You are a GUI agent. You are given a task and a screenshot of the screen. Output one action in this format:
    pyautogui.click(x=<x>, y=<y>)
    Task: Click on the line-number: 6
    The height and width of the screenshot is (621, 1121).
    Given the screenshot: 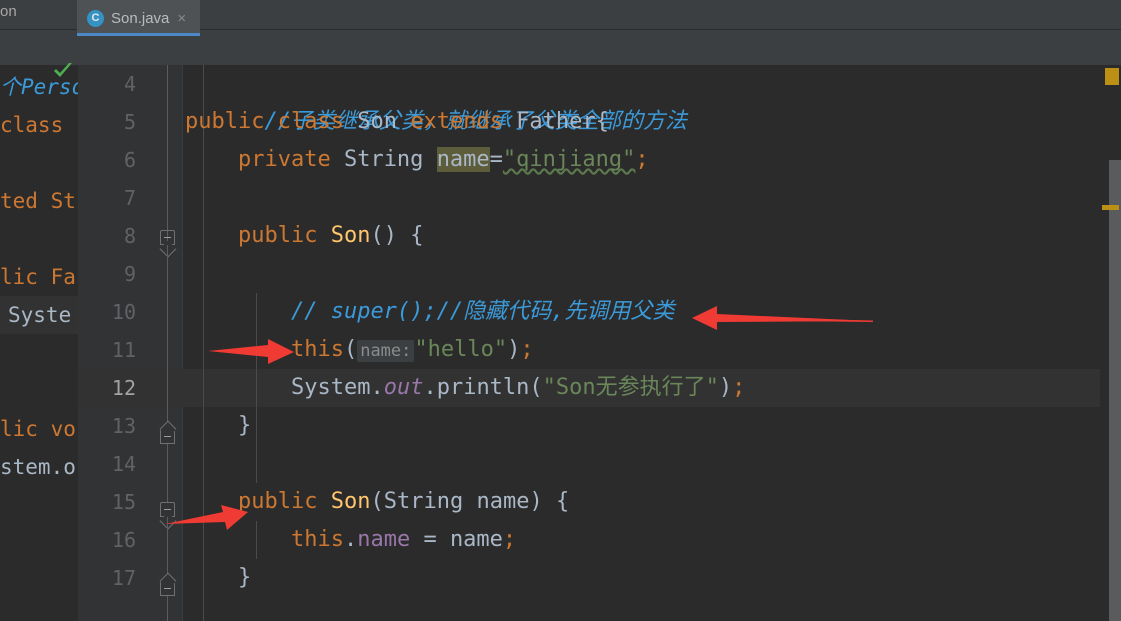 What is the action you would take?
    pyautogui.click(x=129, y=160)
    